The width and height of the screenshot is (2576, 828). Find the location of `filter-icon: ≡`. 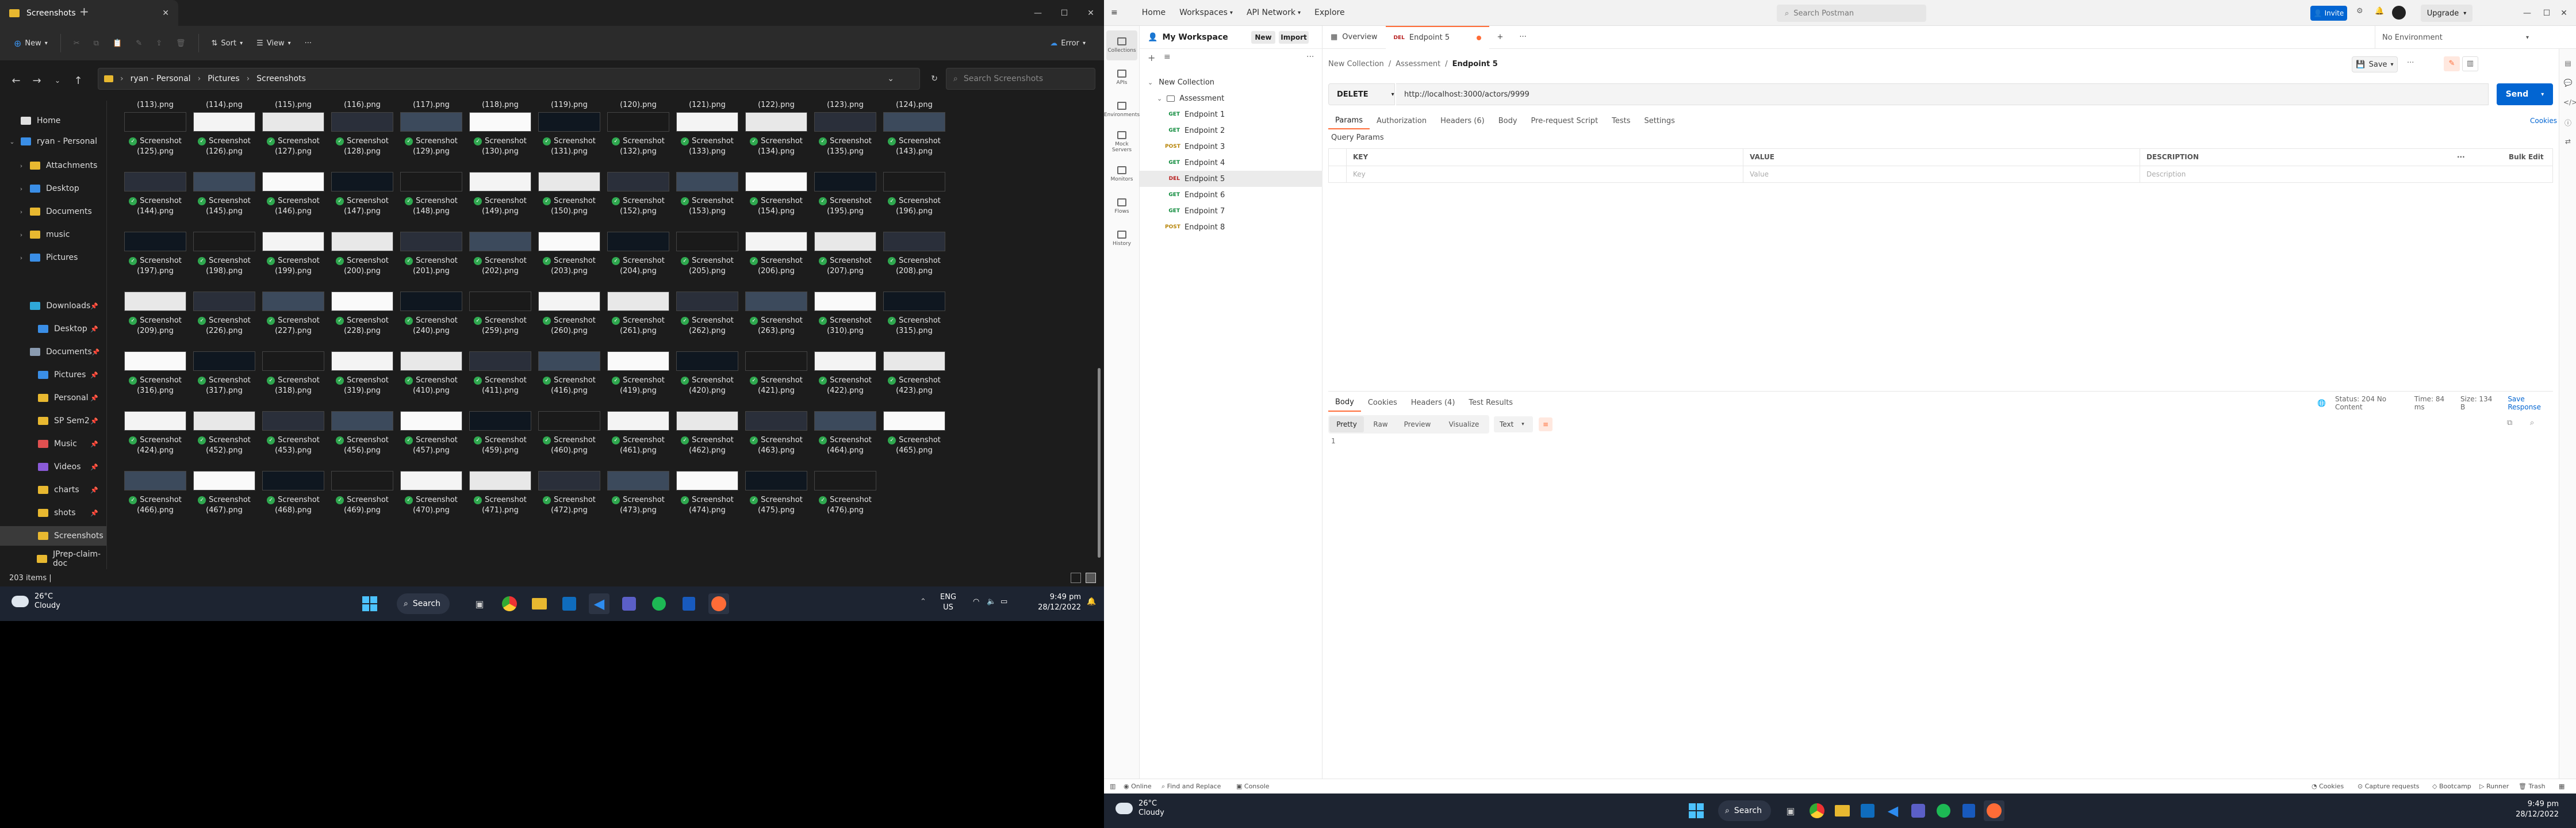

filter-icon: ≡ is located at coordinates (1167, 57).